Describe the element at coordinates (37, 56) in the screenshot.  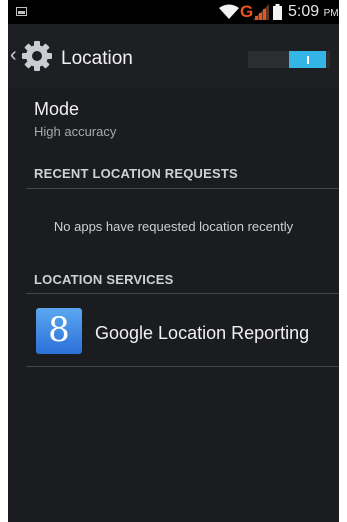
I see `gear-icon` at that location.